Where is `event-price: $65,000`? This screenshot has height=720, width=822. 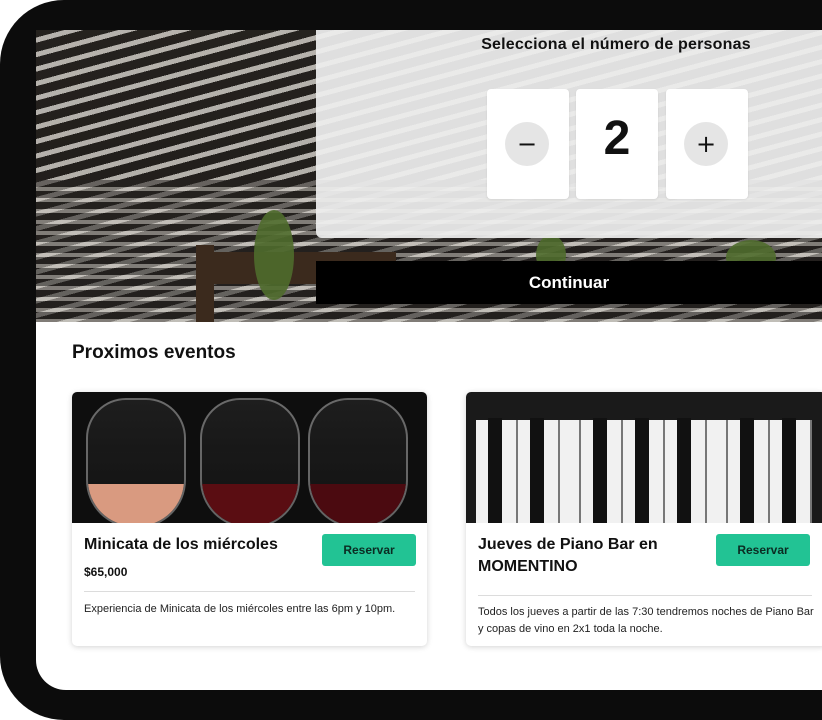 event-price: $65,000 is located at coordinates (106, 572).